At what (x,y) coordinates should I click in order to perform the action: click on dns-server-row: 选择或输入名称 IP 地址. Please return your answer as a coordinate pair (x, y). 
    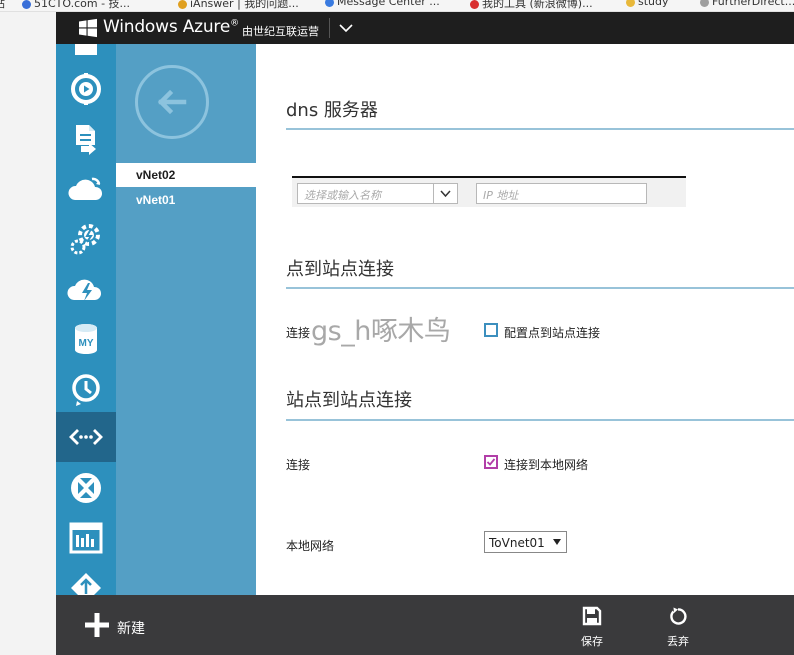
    Looking at the image, I should click on (489, 191).